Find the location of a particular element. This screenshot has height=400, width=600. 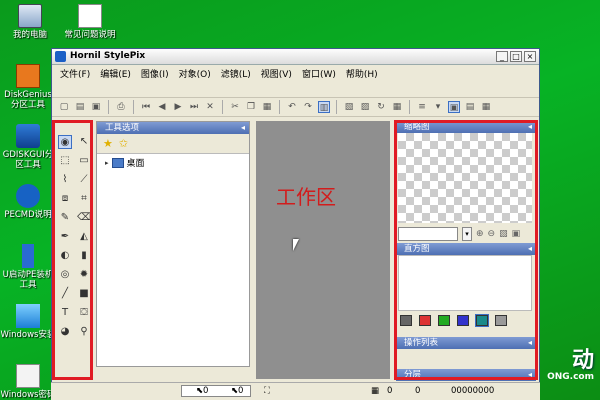

brush-icon: ✎ is located at coordinates (65, 218).